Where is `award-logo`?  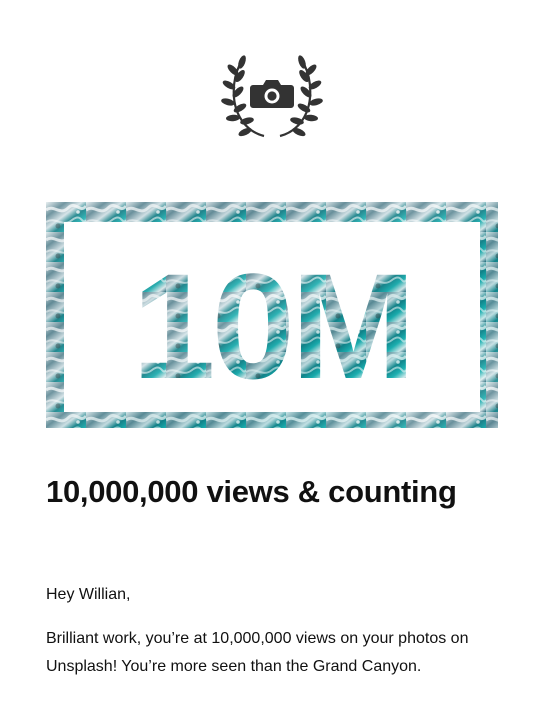 award-logo is located at coordinates (272, 97).